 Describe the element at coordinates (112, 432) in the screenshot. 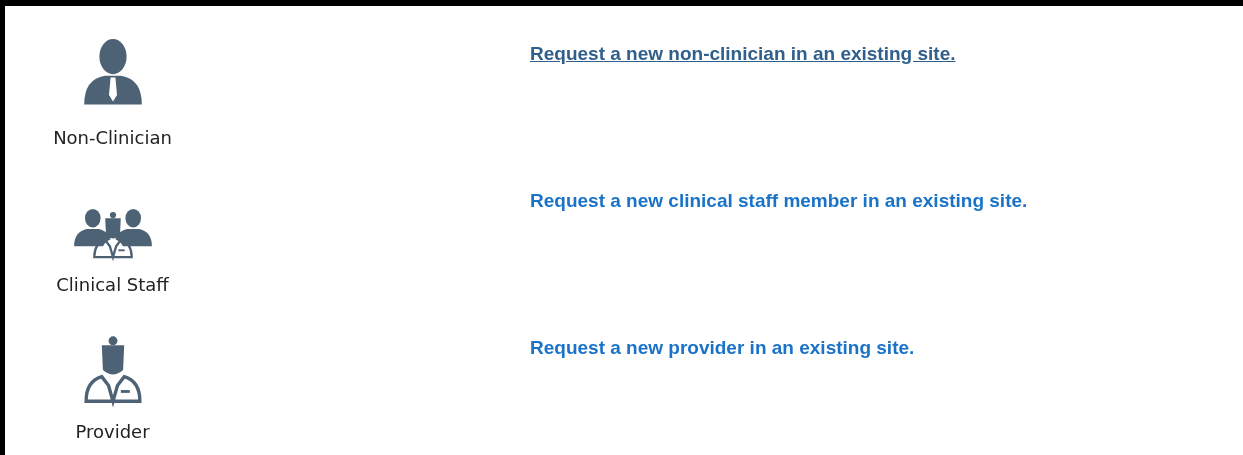

I see `option-label: Provider` at that location.